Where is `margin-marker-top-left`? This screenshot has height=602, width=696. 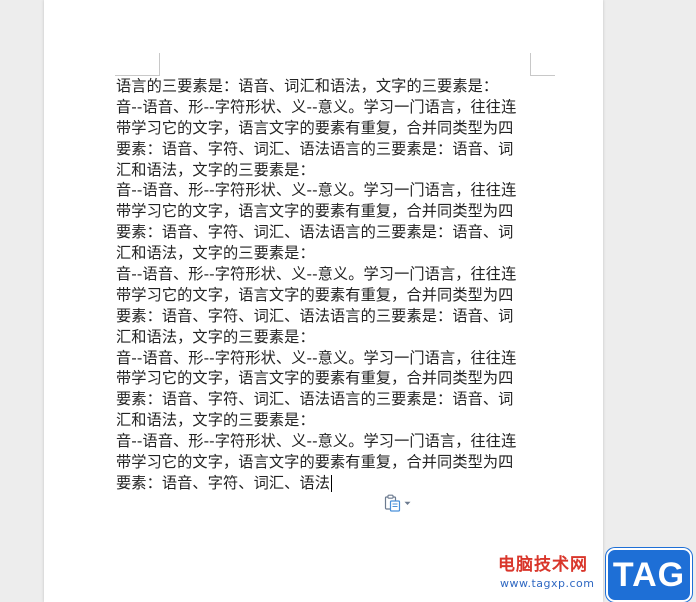 margin-marker-top-left is located at coordinates (137, 64).